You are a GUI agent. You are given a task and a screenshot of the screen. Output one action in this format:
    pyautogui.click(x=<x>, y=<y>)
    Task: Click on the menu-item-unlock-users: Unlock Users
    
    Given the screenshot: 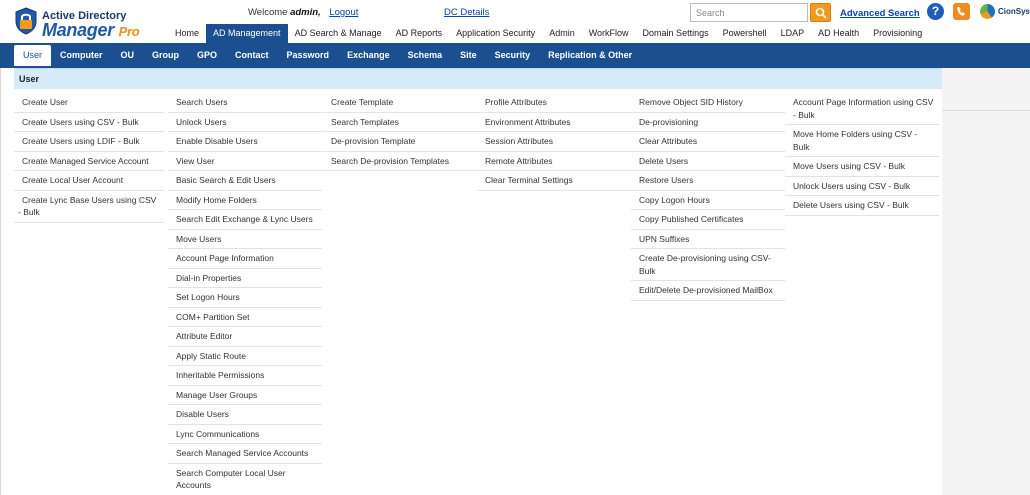 What is the action you would take?
    pyautogui.click(x=245, y=122)
    